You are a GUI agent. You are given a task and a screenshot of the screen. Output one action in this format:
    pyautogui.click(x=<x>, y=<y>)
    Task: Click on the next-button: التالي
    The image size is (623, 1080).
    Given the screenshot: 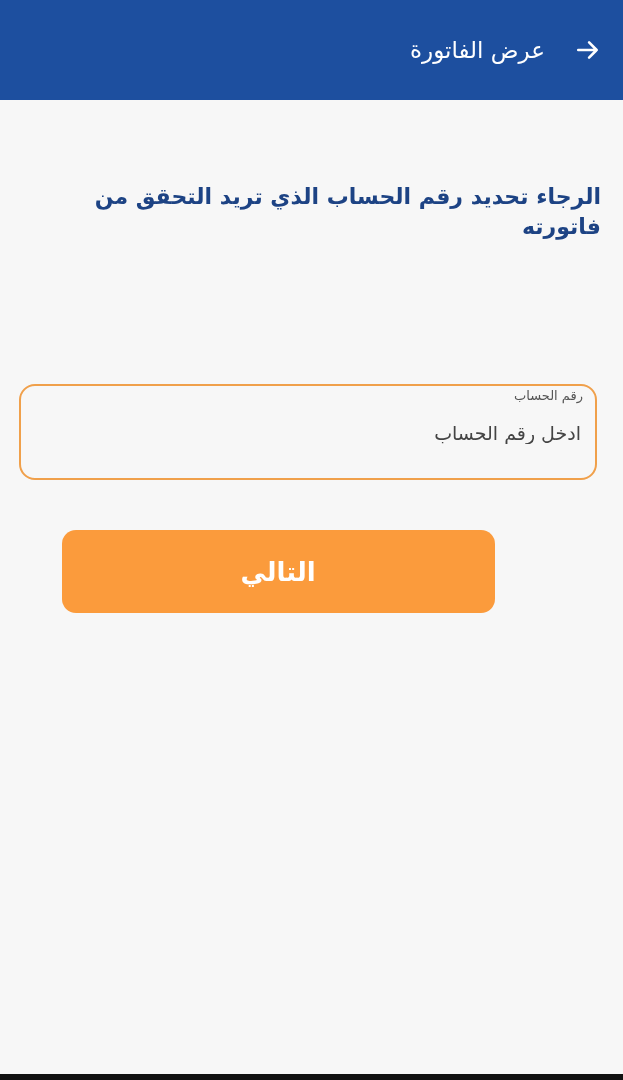 What is the action you would take?
    pyautogui.click(x=278, y=571)
    